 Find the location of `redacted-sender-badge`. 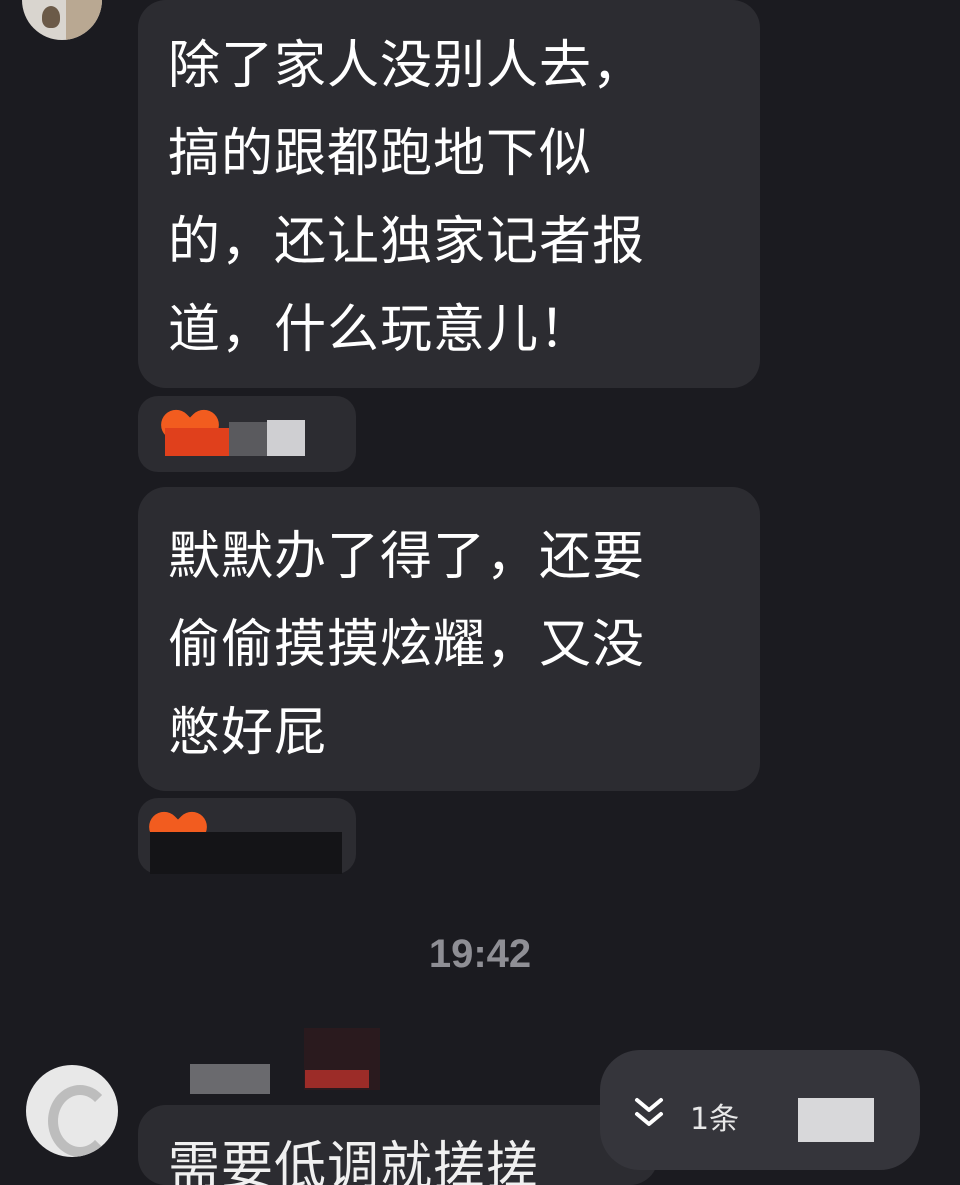

redacted-sender-badge is located at coordinates (337, 1079).